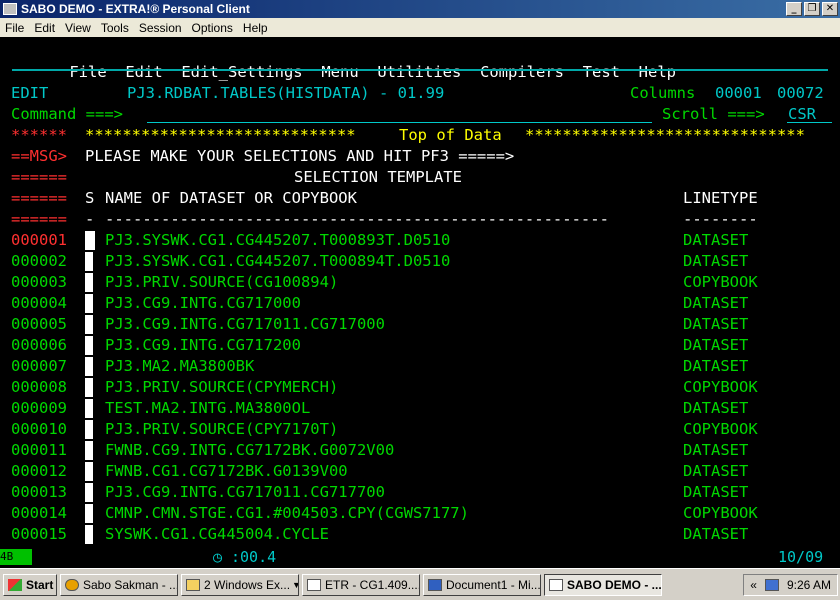  What do you see at coordinates (657, 72) in the screenshot?
I see `ispf-menu-help: Help` at bounding box center [657, 72].